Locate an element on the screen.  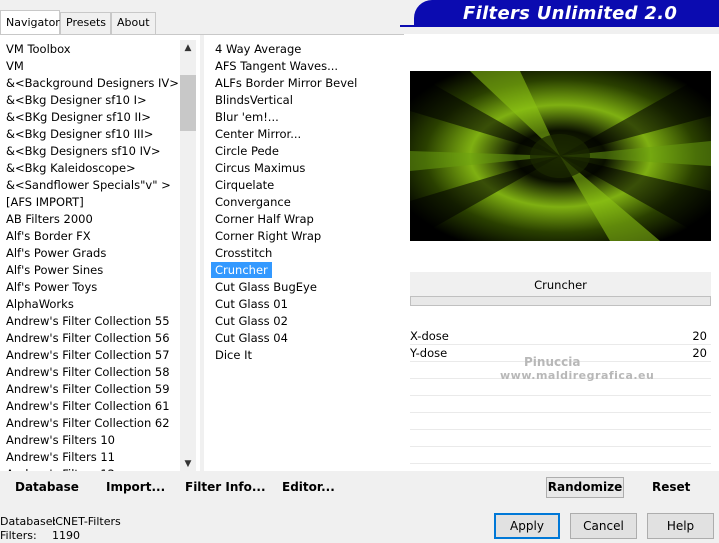
category-item: Andrew's Filter Collection 59 is located at coordinates (90, 389).